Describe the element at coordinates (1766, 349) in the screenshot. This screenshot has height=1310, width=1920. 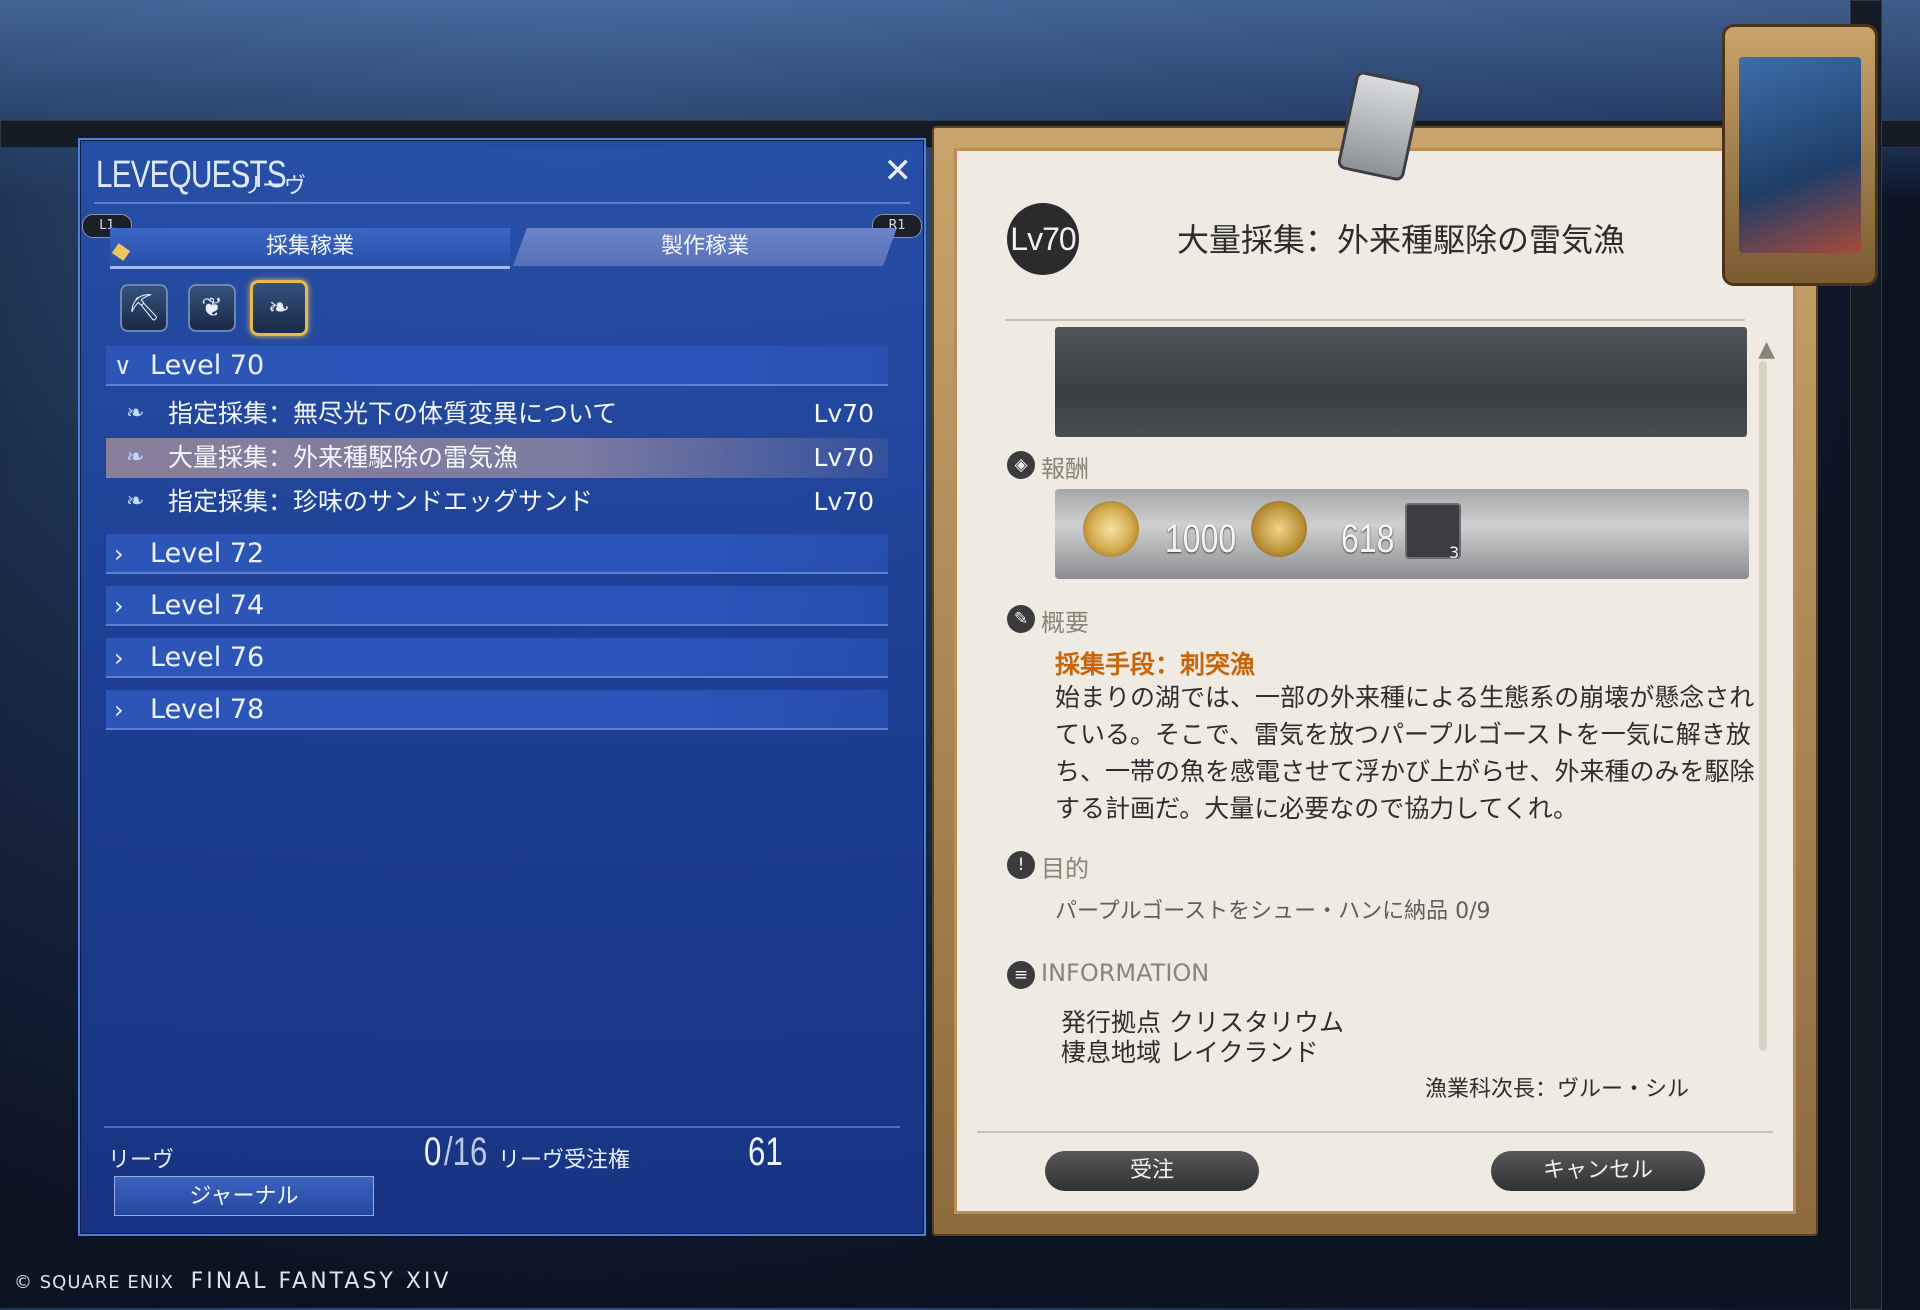
I see `scroll-up-icon: ▲` at that location.